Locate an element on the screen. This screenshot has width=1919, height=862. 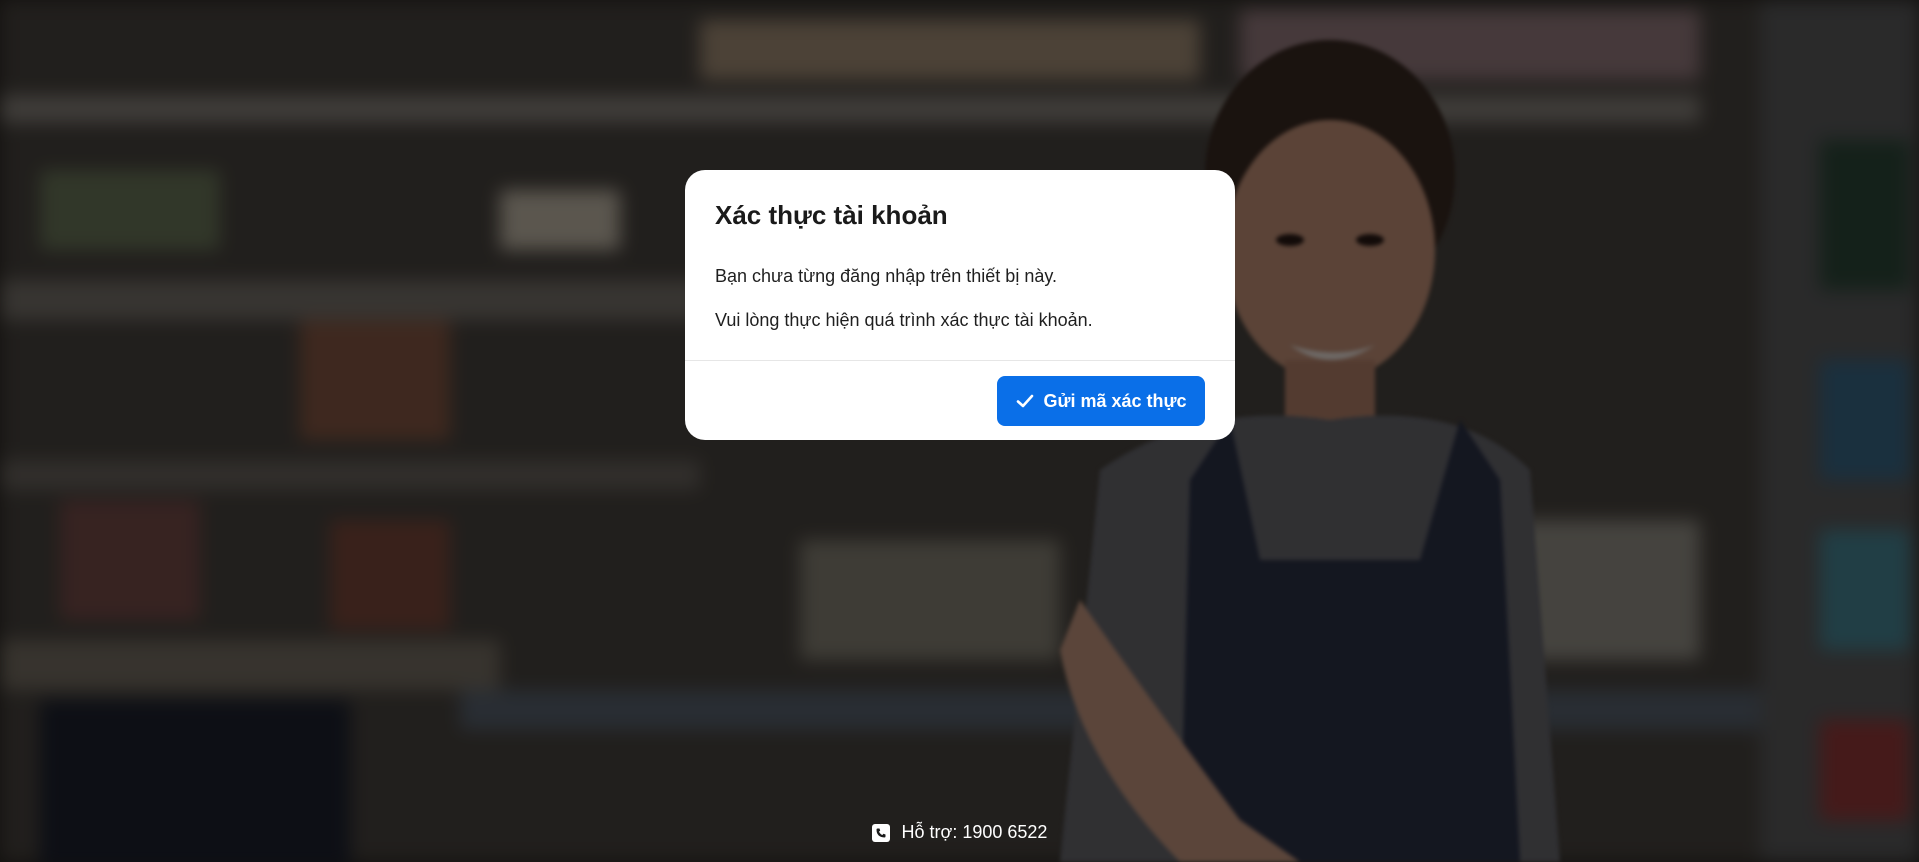
dialog-title: Xác thực tài khoản is located at coordinates (831, 215).